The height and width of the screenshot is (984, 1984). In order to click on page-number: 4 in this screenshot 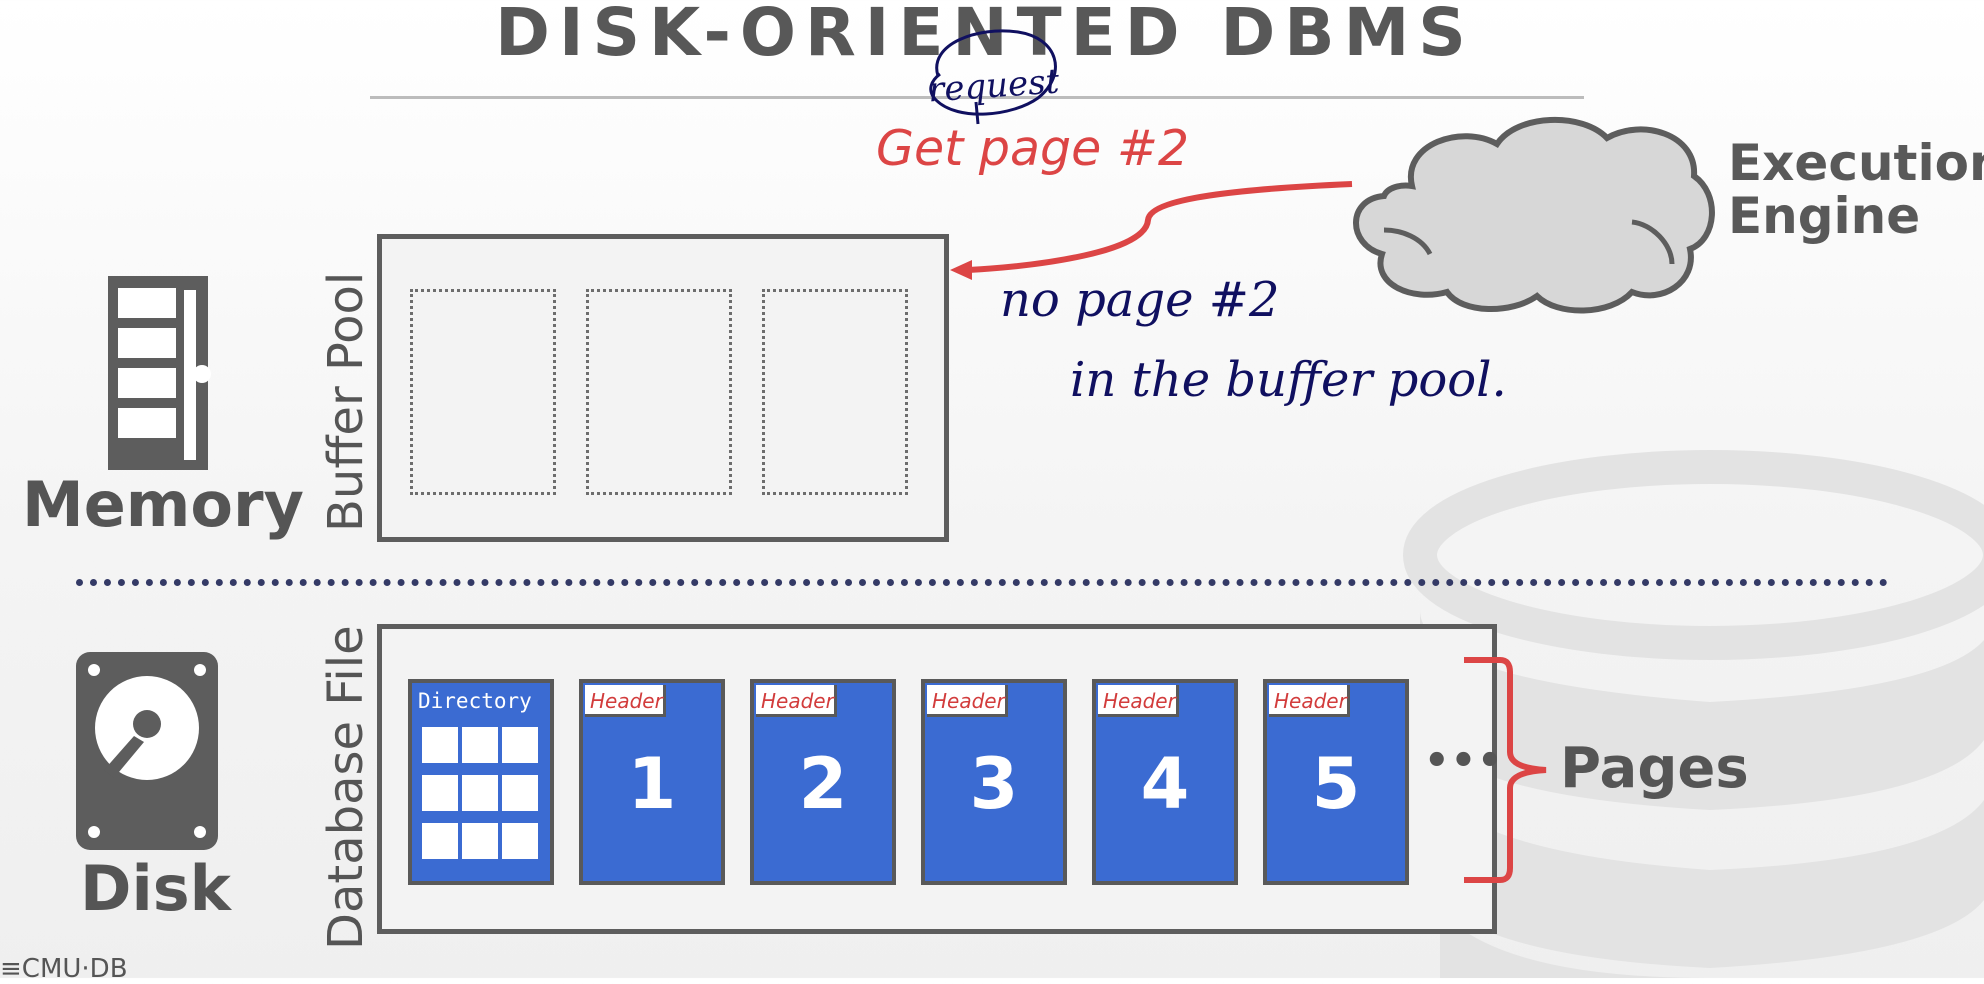, I will do `click(1165, 784)`.